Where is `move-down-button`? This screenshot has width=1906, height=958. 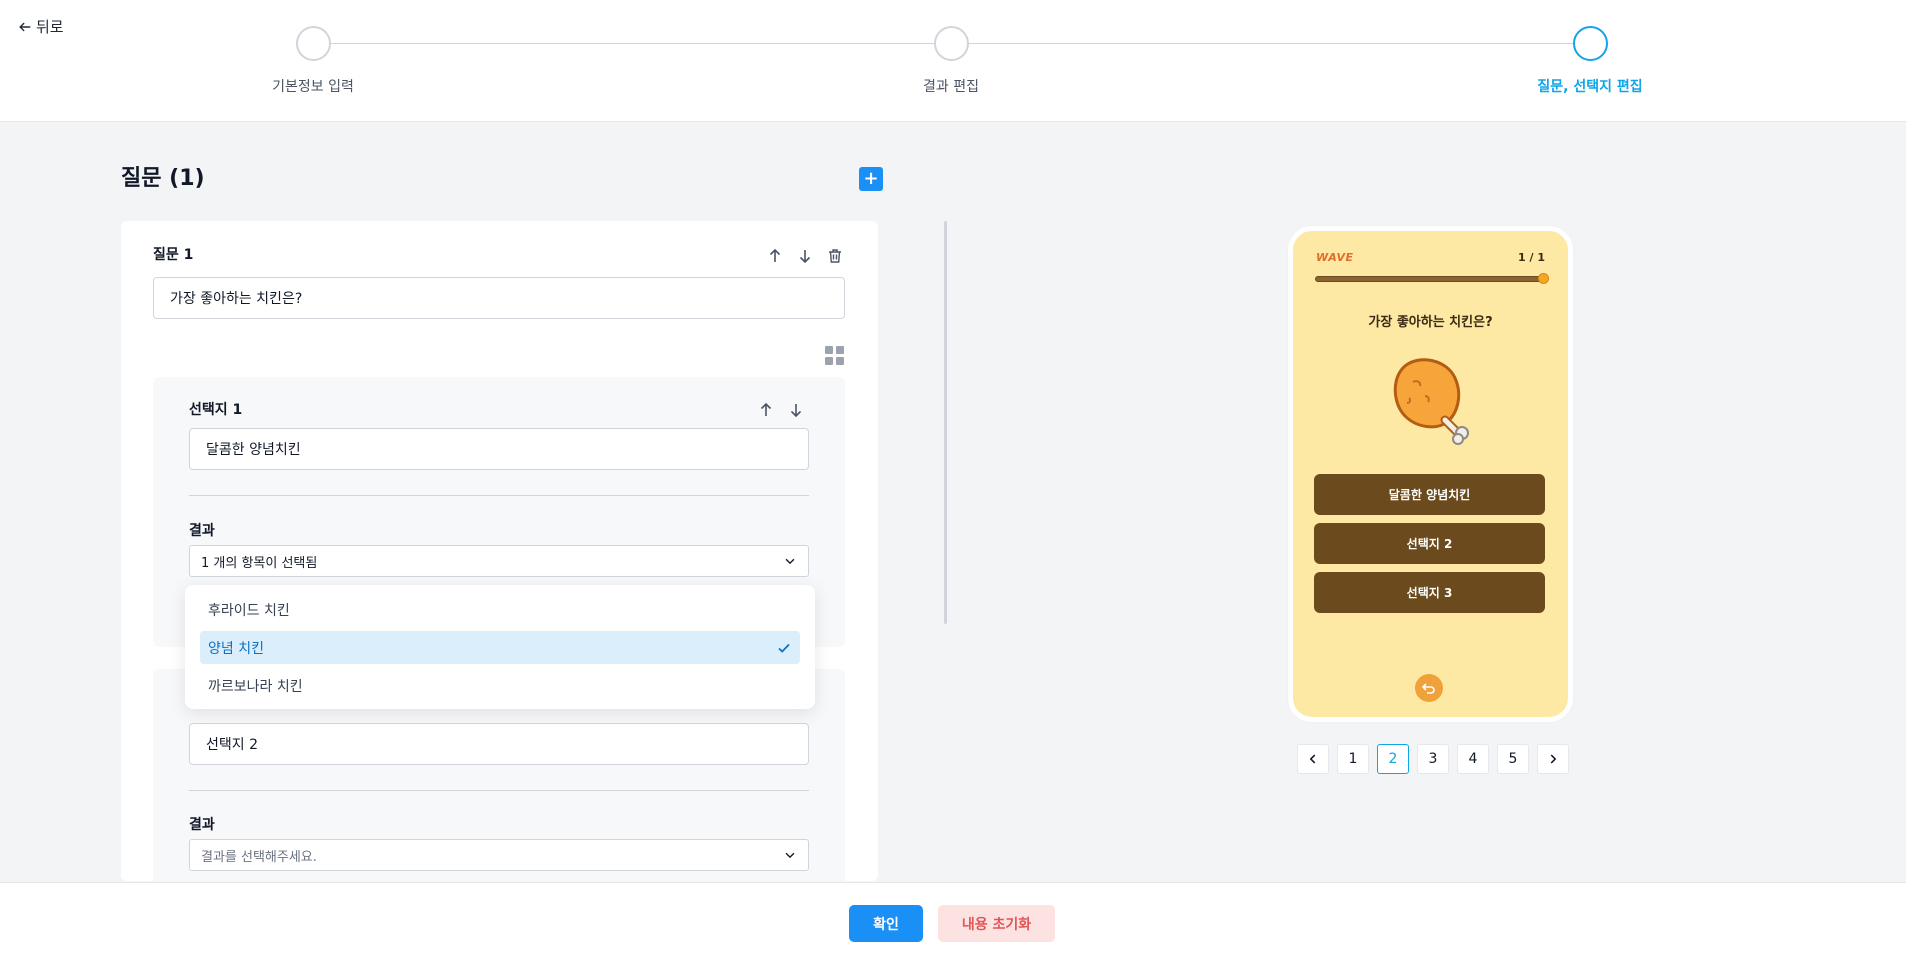 move-down-button is located at coordinates (805, 256).